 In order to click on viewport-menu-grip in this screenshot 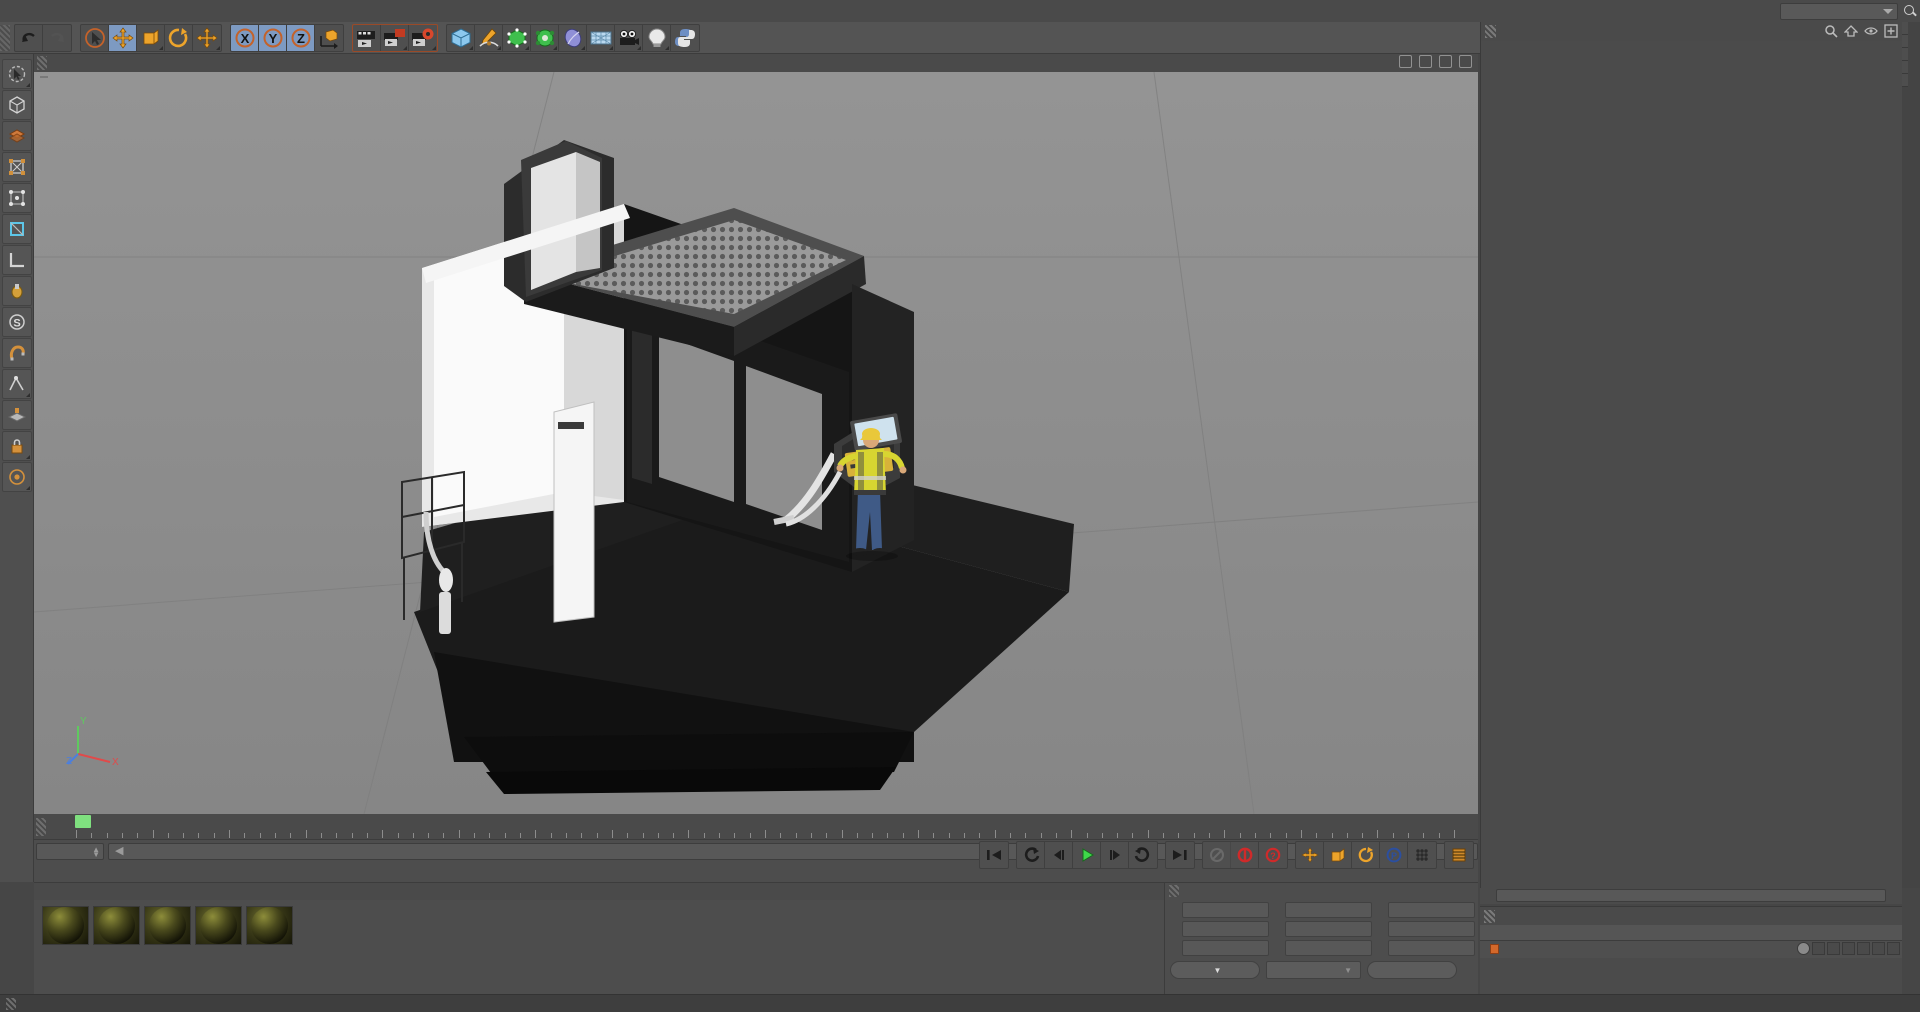, I will do `click(42, 63)`.